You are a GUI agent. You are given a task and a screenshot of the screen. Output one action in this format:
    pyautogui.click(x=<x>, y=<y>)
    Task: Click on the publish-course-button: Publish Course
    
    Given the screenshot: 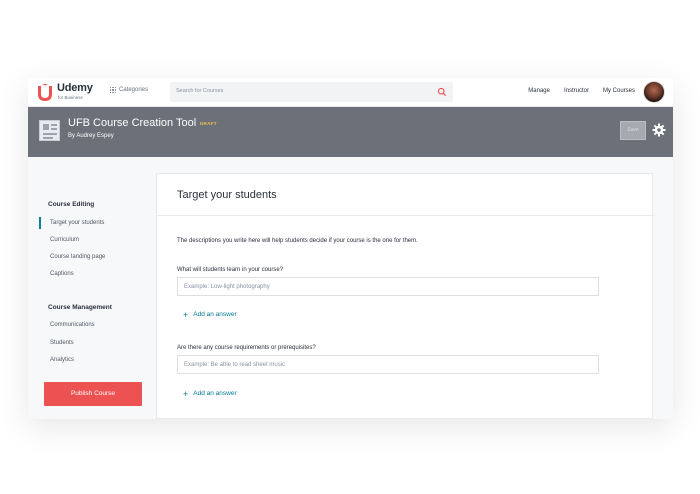 What is the action you would take?
    pyautogui.click(x=93, y=394)
    